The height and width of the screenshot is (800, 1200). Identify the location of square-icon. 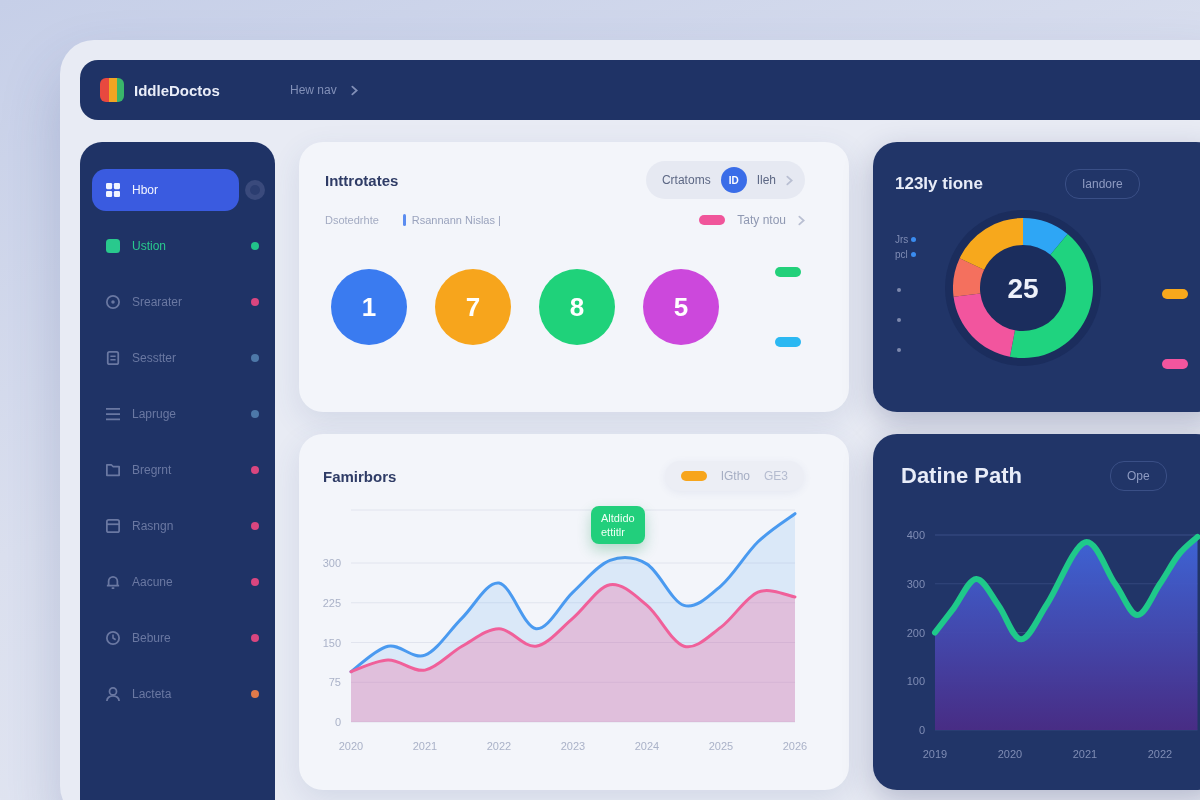
(113, 246).